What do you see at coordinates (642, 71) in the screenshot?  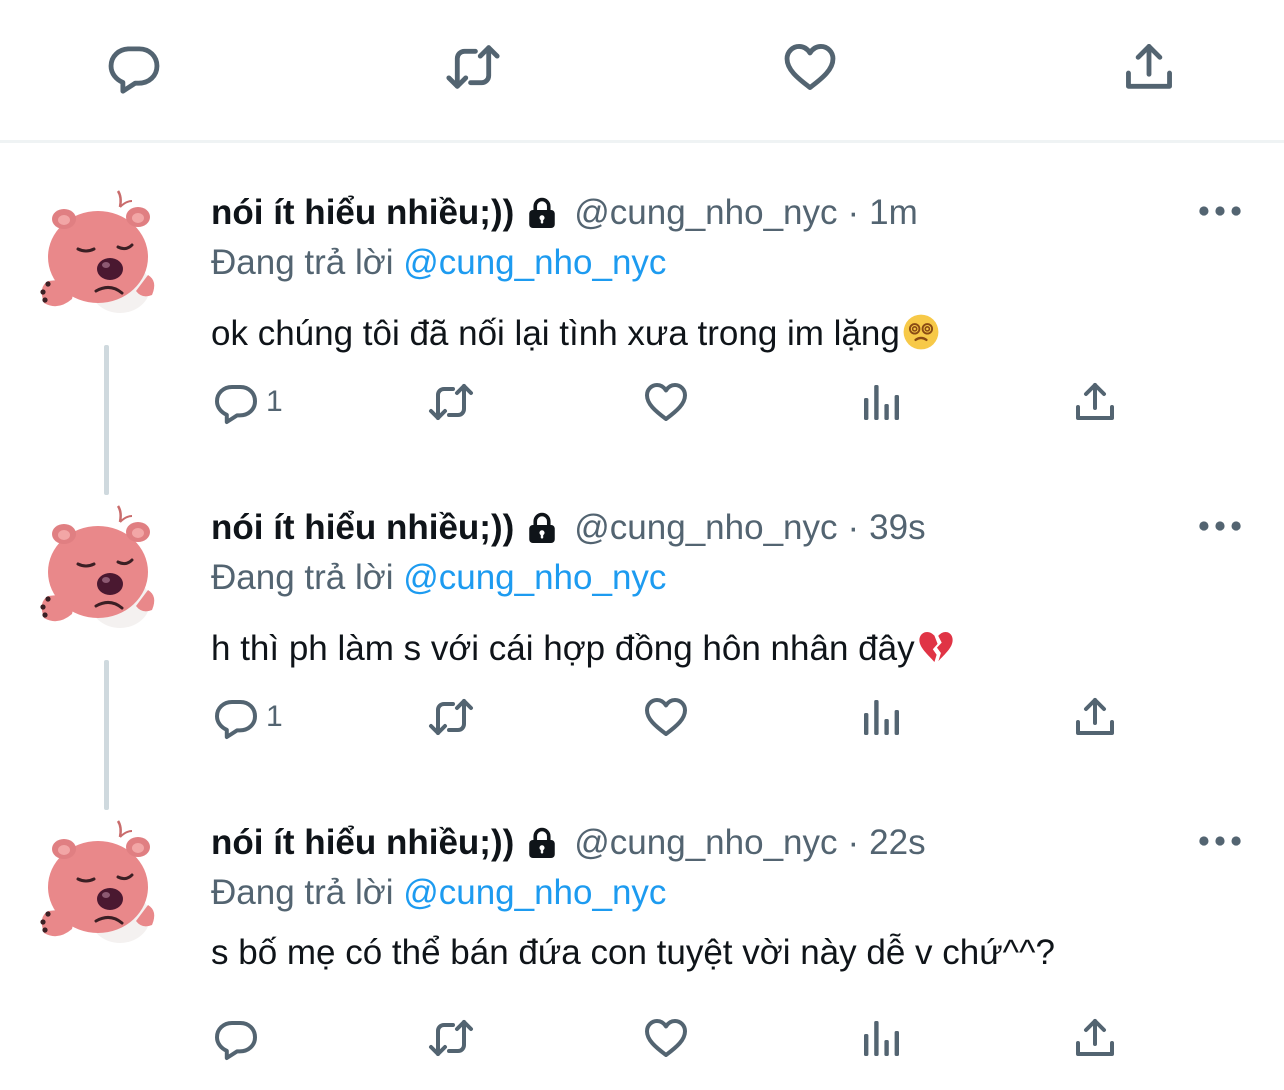 I see `top-action-bar` at bounding box center [642, 71].